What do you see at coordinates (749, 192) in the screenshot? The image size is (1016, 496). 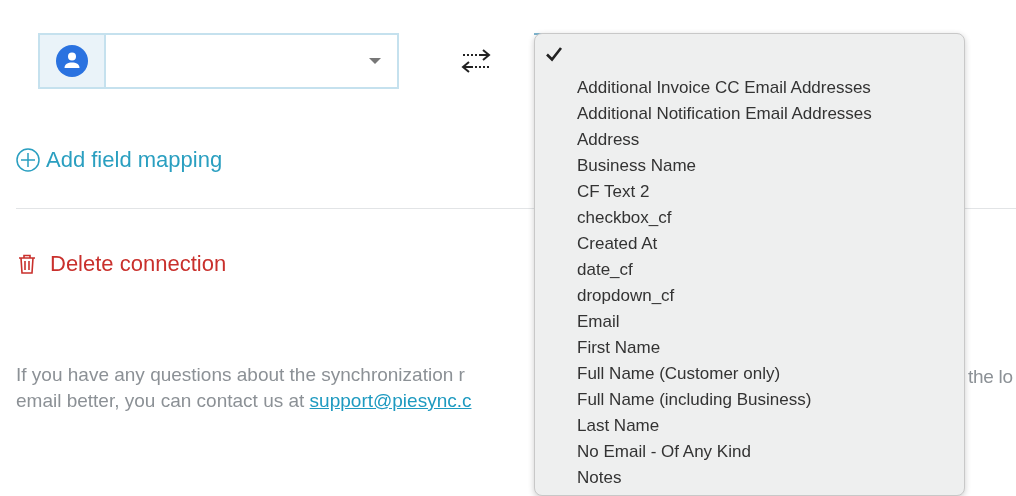 I see `menu-item: CF Text 2` at bounding box center [749, 192].